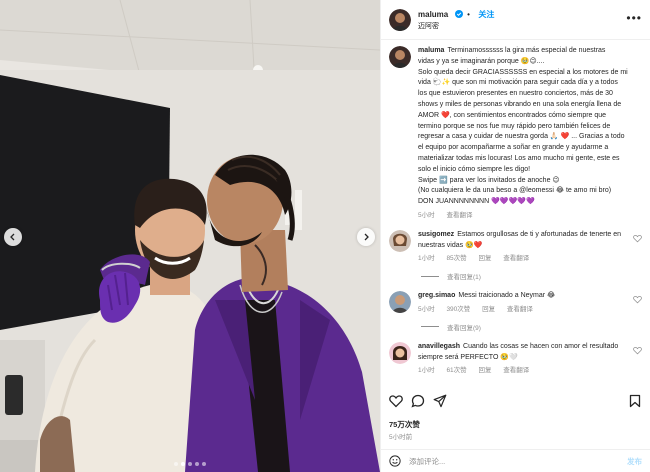  I want to click on view-replies-button: 查看回复(9), so click(531, 327).